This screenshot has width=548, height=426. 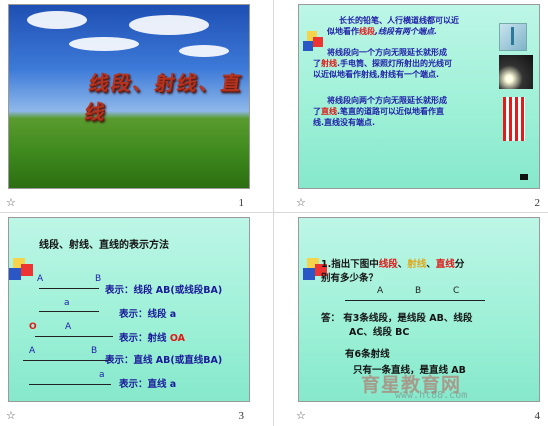 What do you see at coordinates (241, 416) in the screenshot?
I see `slide-number: 3` at bounding box center [241, 416].